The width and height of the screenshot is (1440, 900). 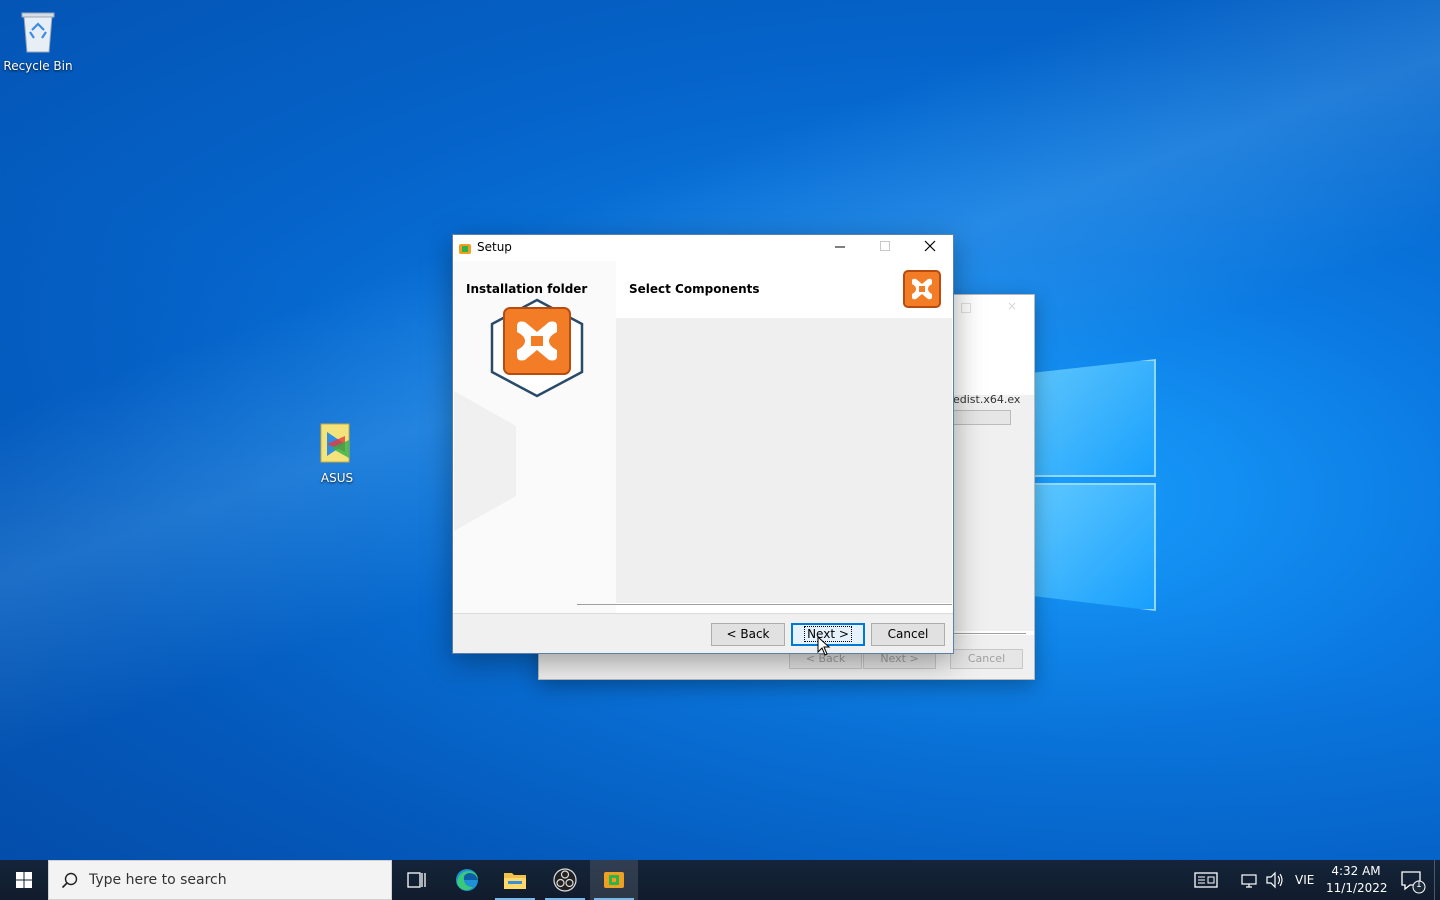 What do you see at coordinates (494, 247) in the screenshot?
I see `window-title: Setup` at bounding box center [494, 247].